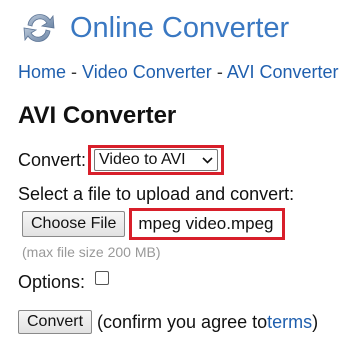 This screenshot has height=347, width=360. What do you see at coordinates (102, 277) in the screenshot?
I see `options-checkbox` at bounding box center [102, 277].